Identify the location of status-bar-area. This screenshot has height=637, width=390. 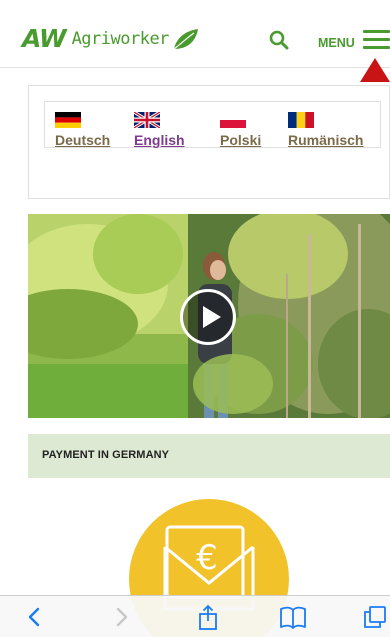
(195, 8).